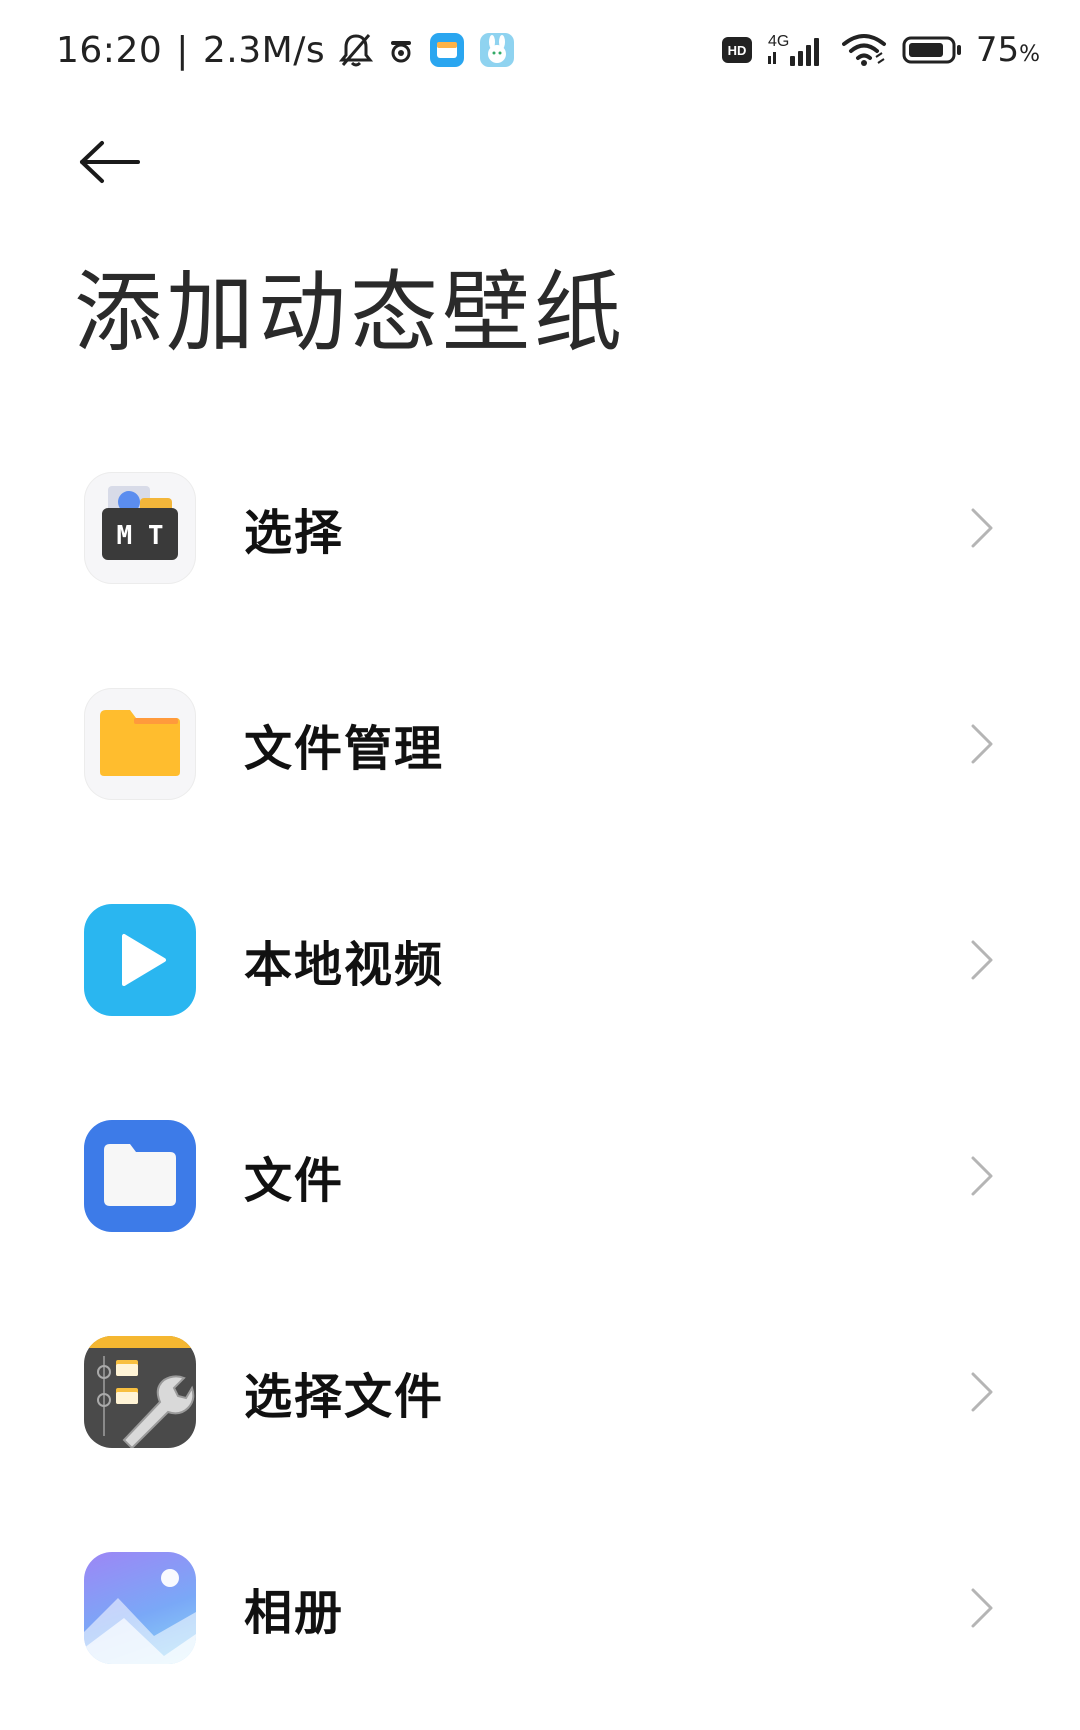  Describe the element at coordinates (140, 744) in the screenshot. I see `file-manager-folder-icon` at that location.